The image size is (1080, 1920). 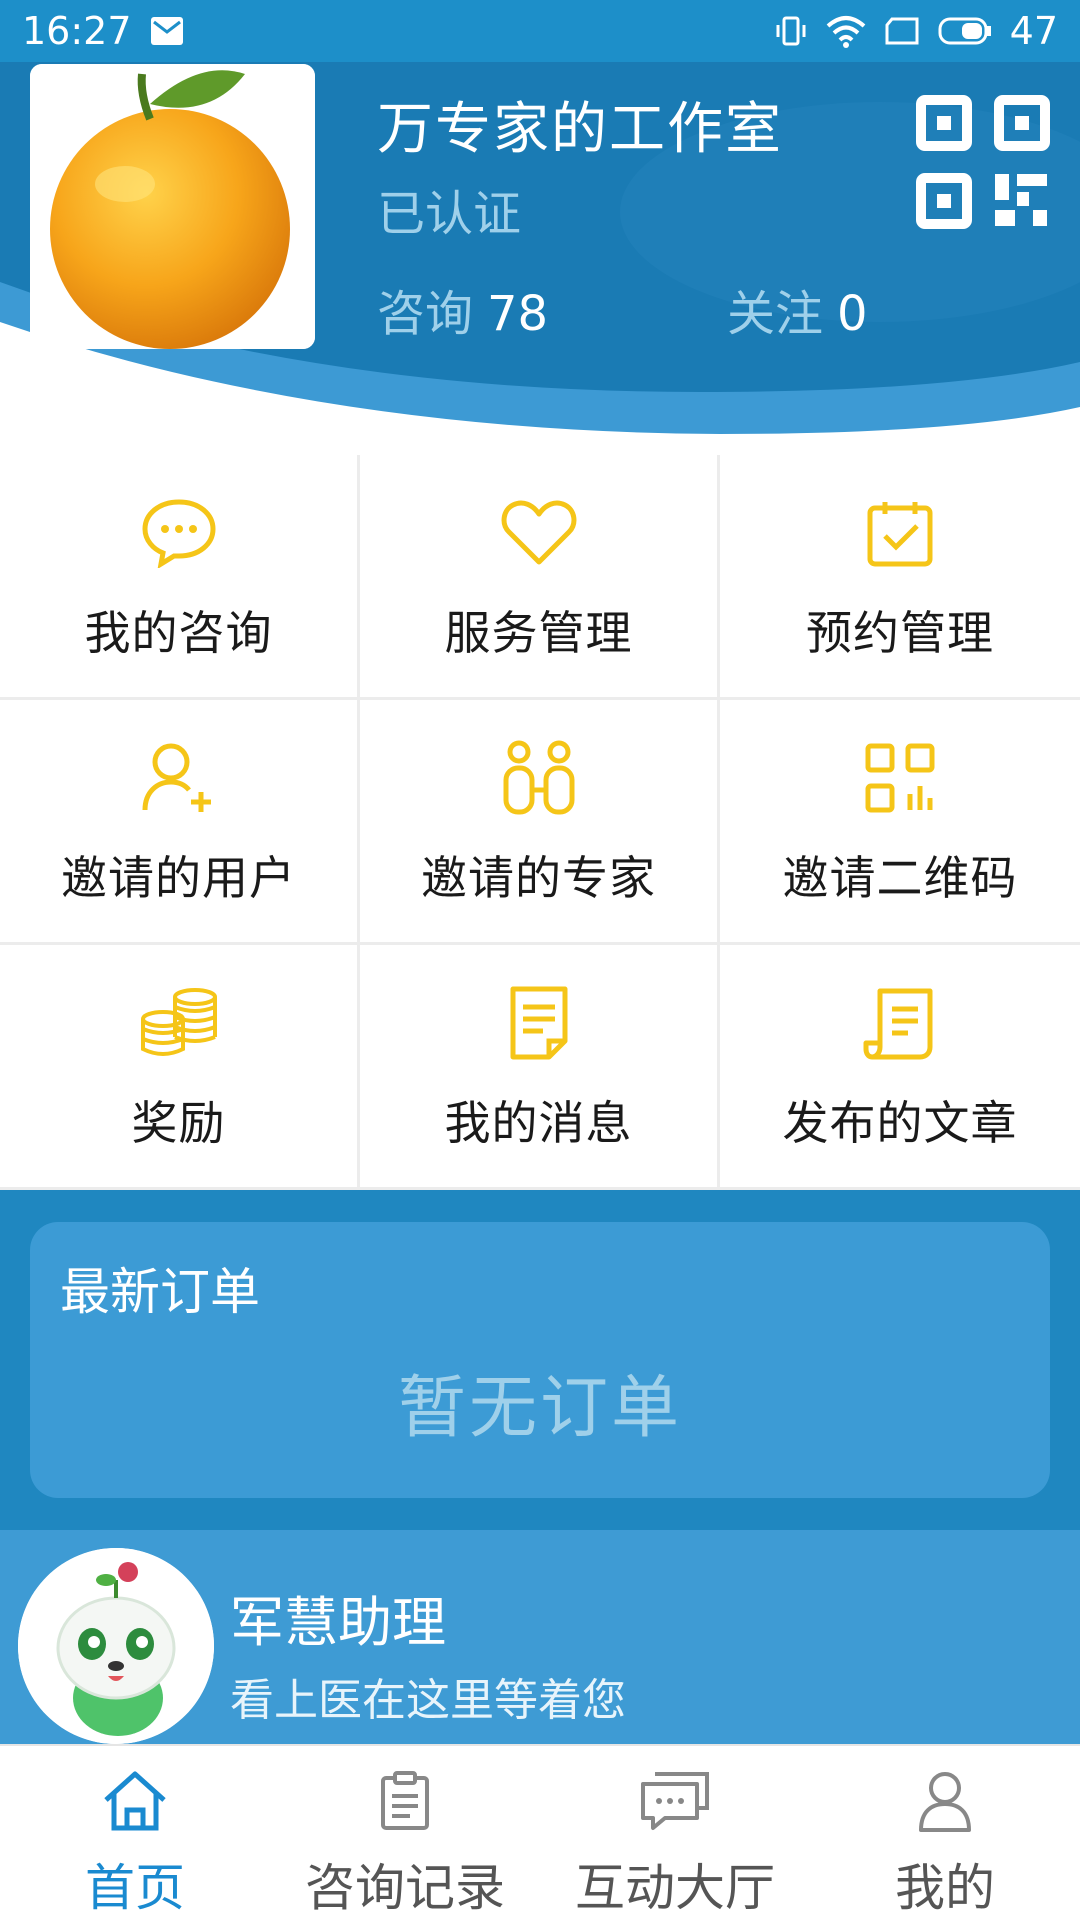 I want to click on nav-mine: 我的, so click(x=945, y=1833).